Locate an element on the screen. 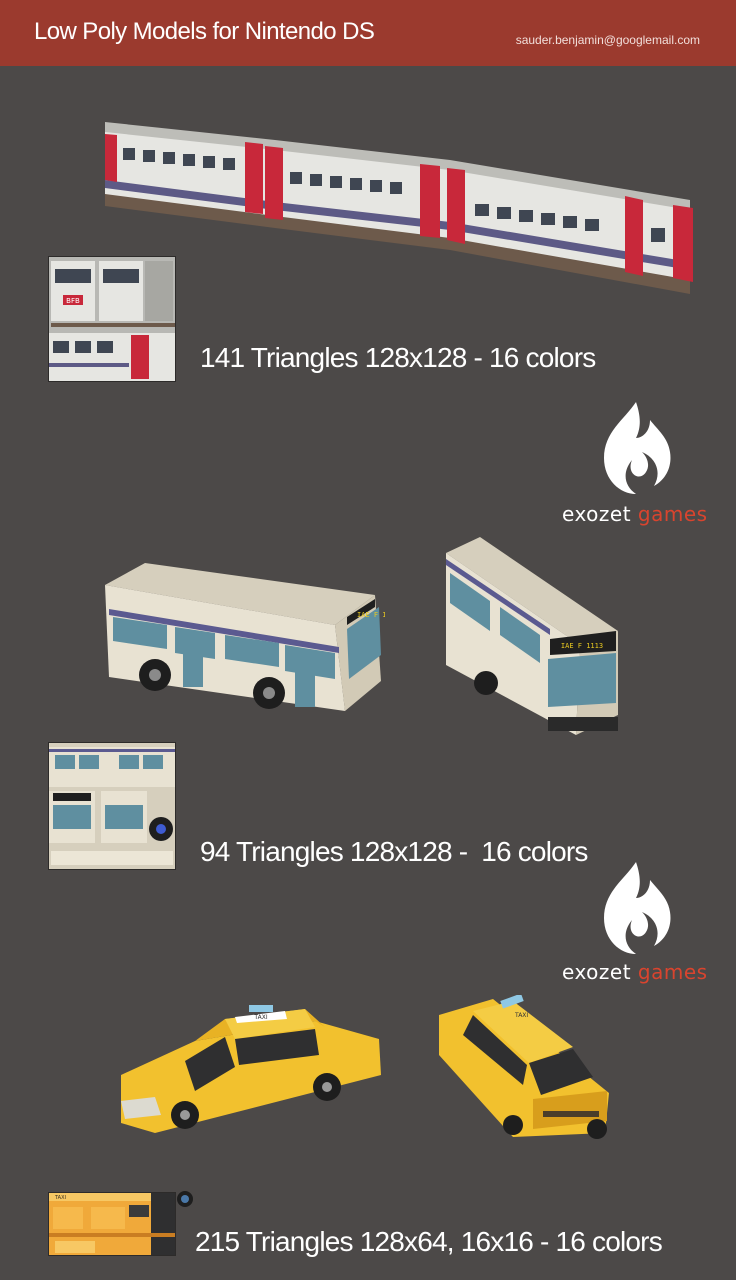  wheel-texture is located at coordinates (185, 1199).